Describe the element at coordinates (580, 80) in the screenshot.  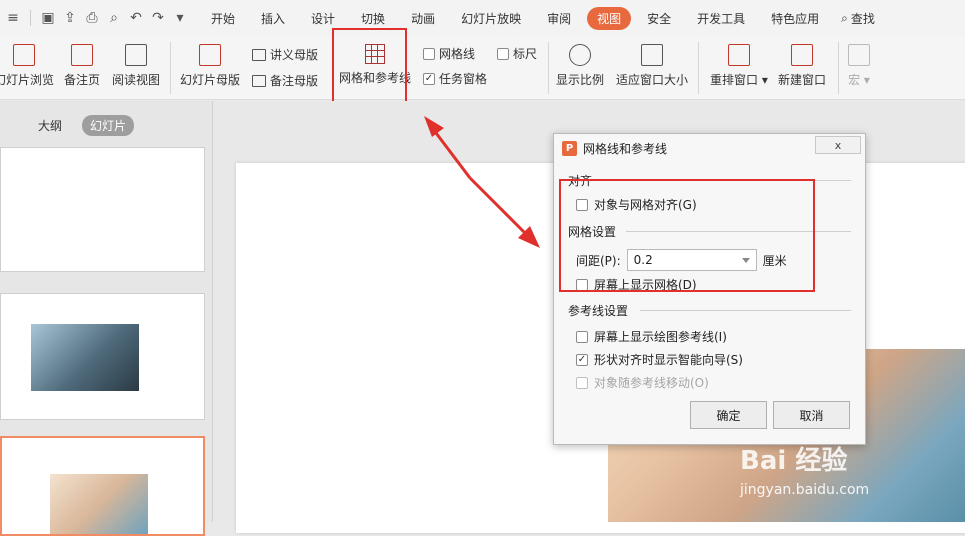
I see `zoom-ratio-label: 显示比例` at that location.